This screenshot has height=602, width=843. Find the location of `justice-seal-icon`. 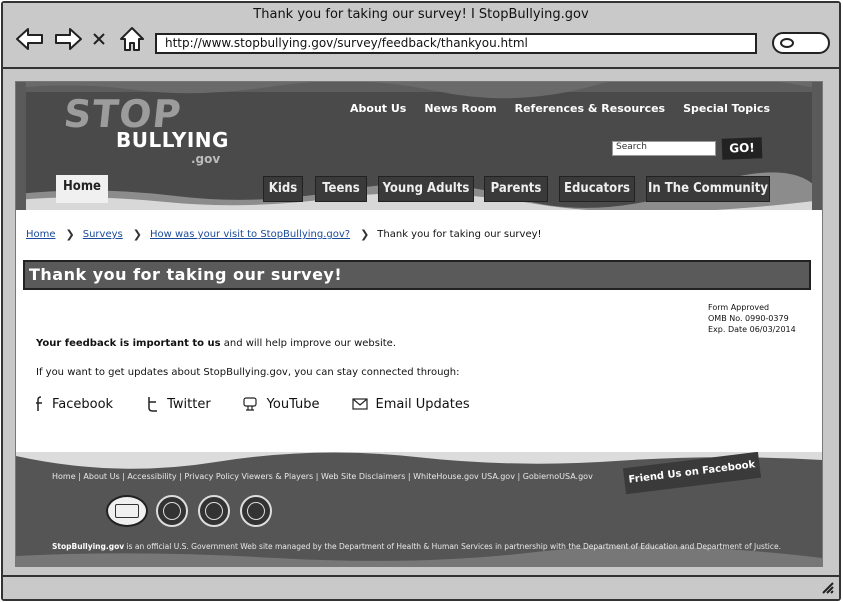

justice-seal-icon is located at coordinates (256, 511).